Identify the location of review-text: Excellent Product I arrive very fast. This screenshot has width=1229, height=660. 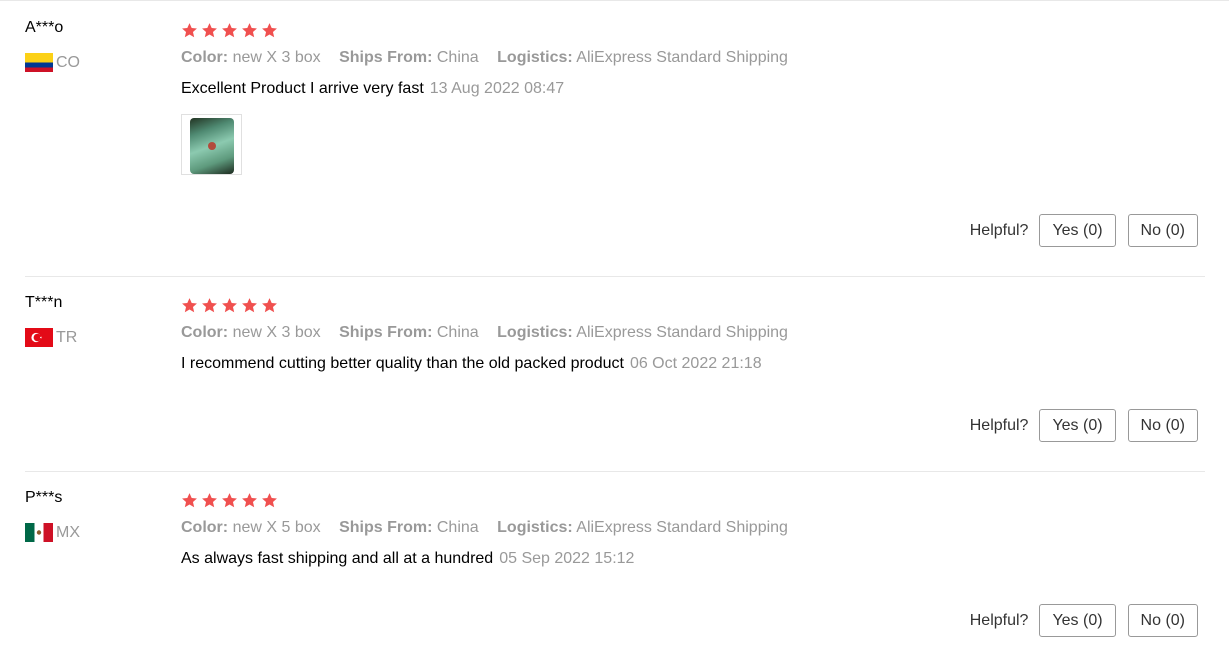
(302, 88).